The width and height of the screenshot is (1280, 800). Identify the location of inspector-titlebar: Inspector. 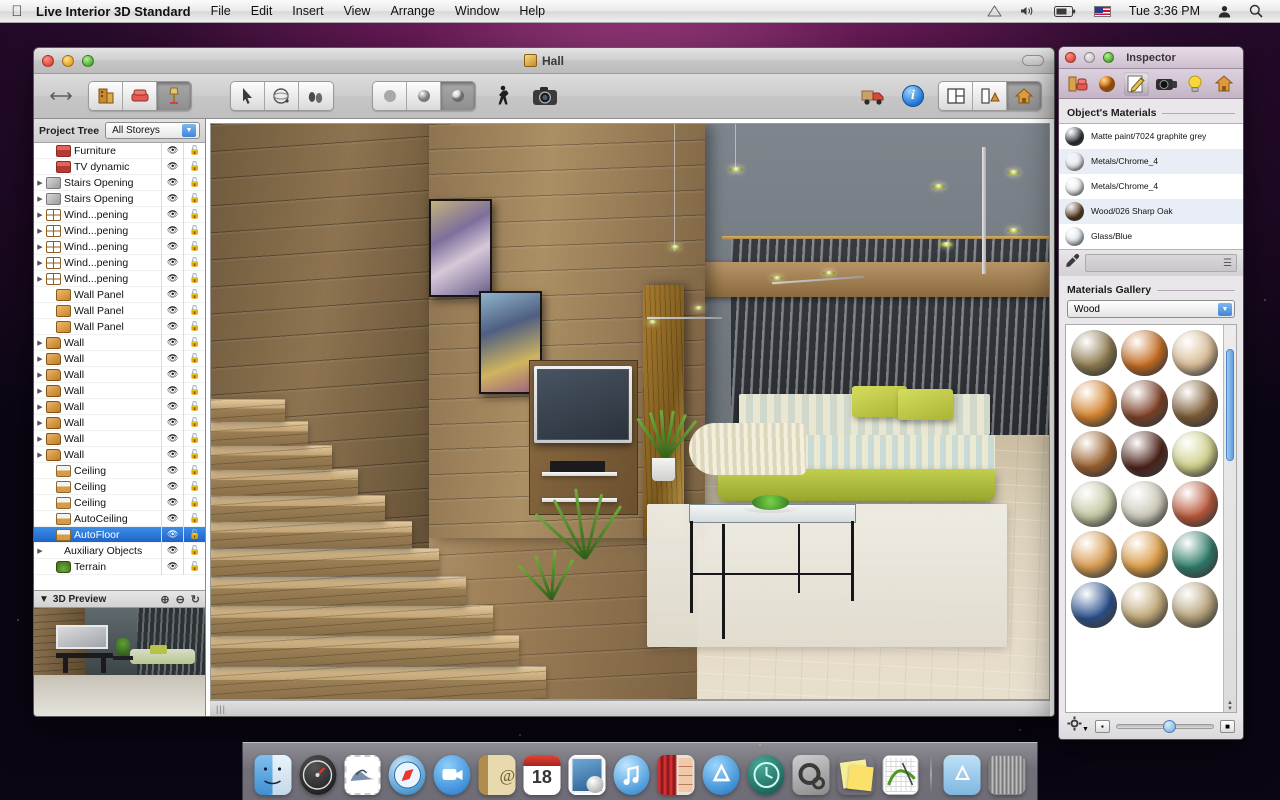
(1151, 58).